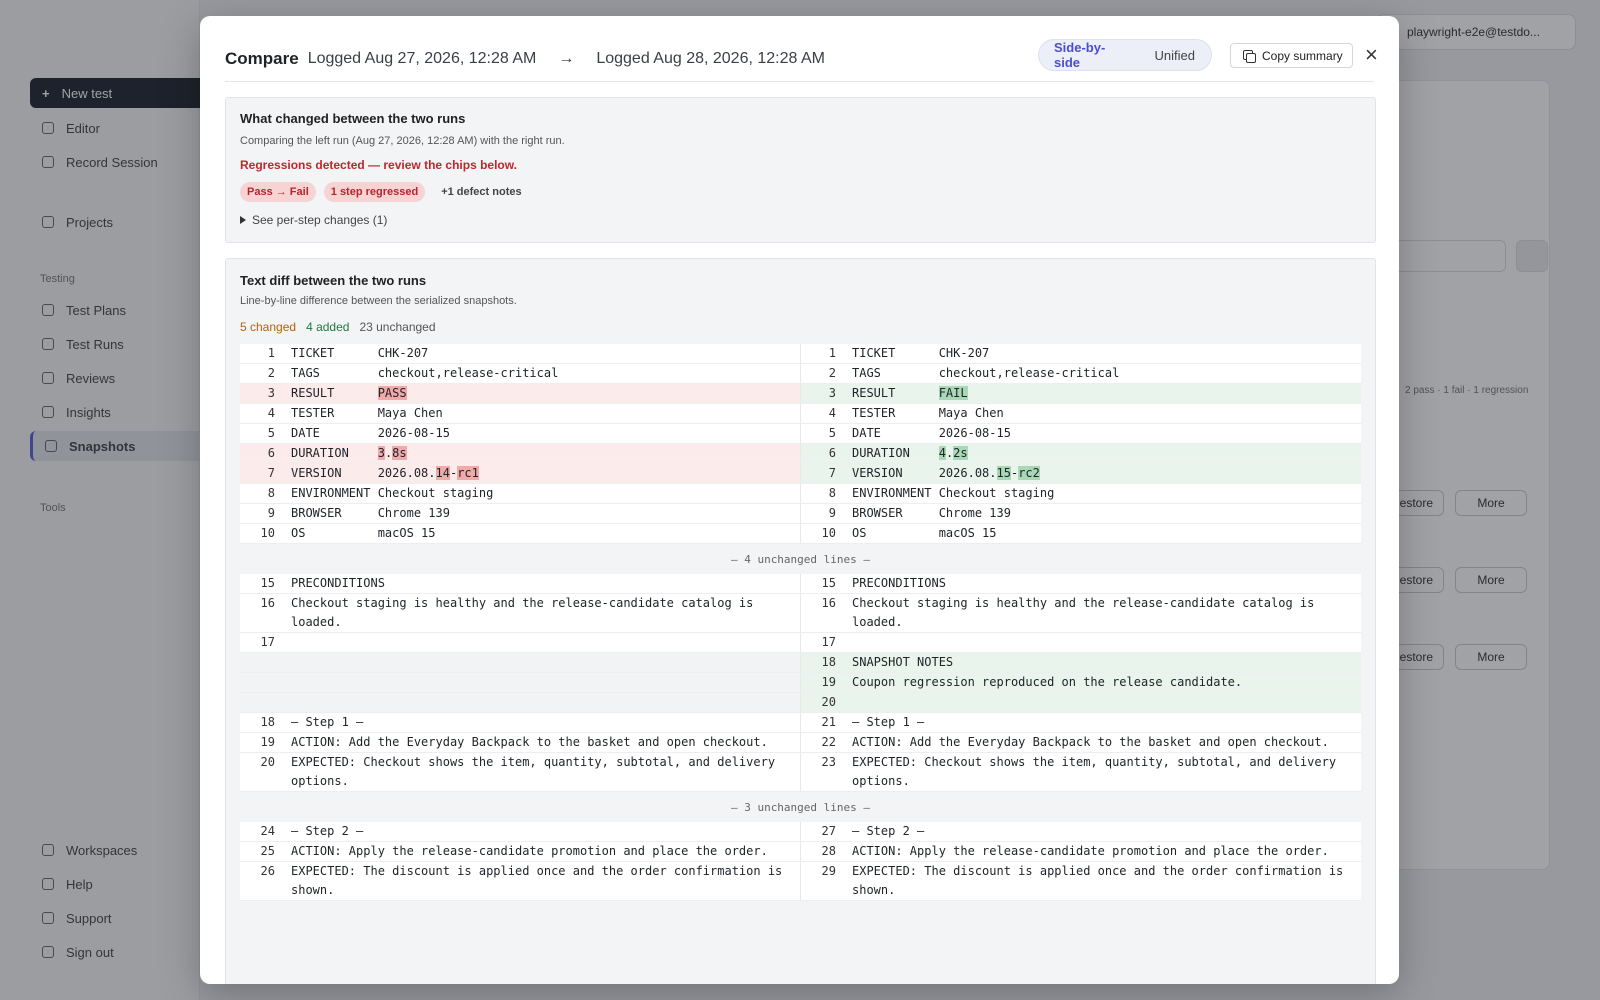 The image size is (1600, 1000). What do you see at coordinates (953, 493) in the screenshot?
I see `line-text: ENVIRONMENT Checkout staging` at bounding box center [953, 493].